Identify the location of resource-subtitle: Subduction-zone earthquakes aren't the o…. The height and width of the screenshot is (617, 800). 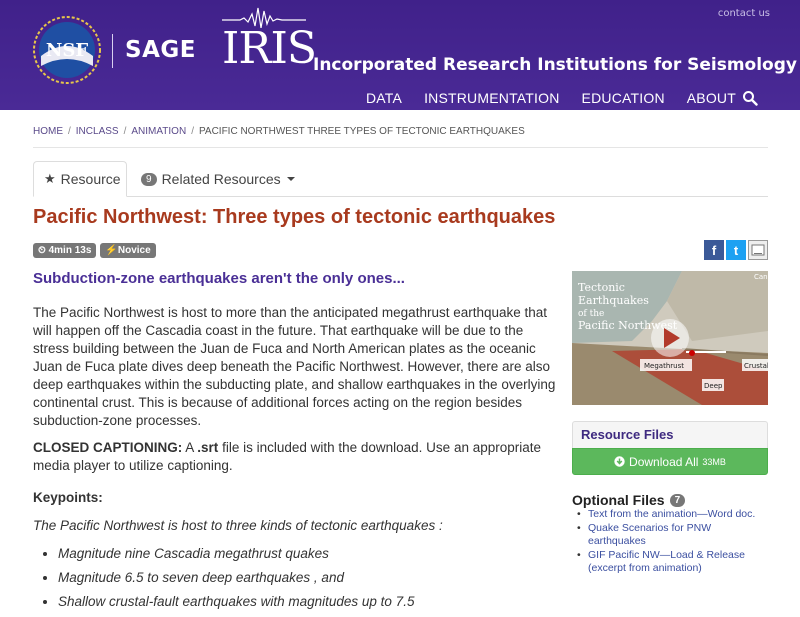
(219, 278).